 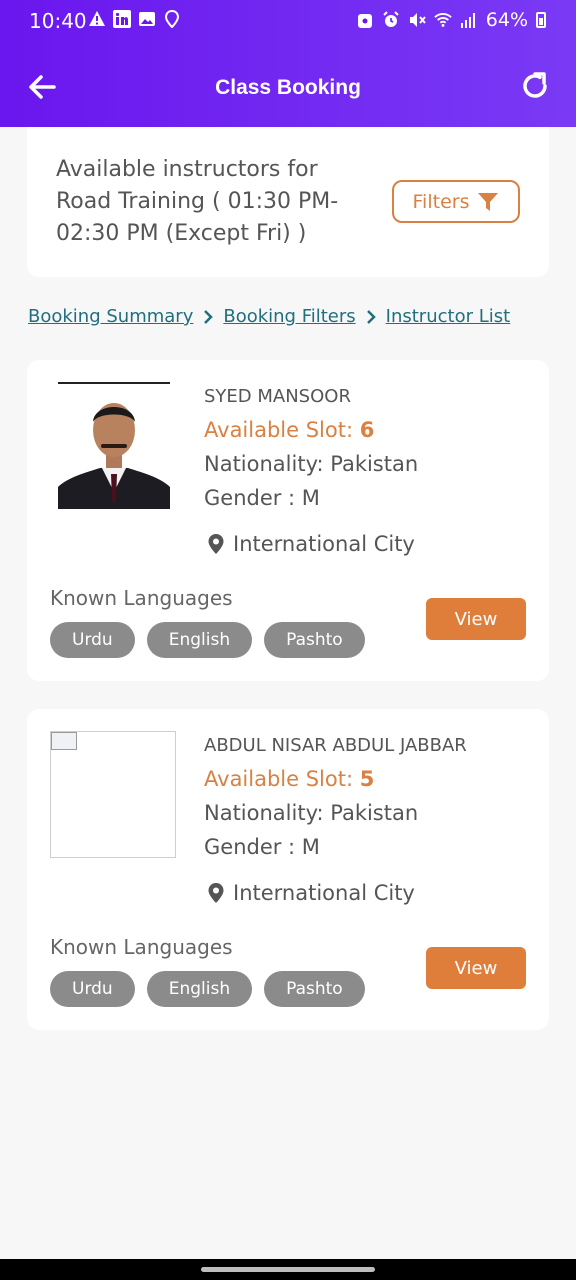 I want to click on warning-icon, so click(x=97, y=19).